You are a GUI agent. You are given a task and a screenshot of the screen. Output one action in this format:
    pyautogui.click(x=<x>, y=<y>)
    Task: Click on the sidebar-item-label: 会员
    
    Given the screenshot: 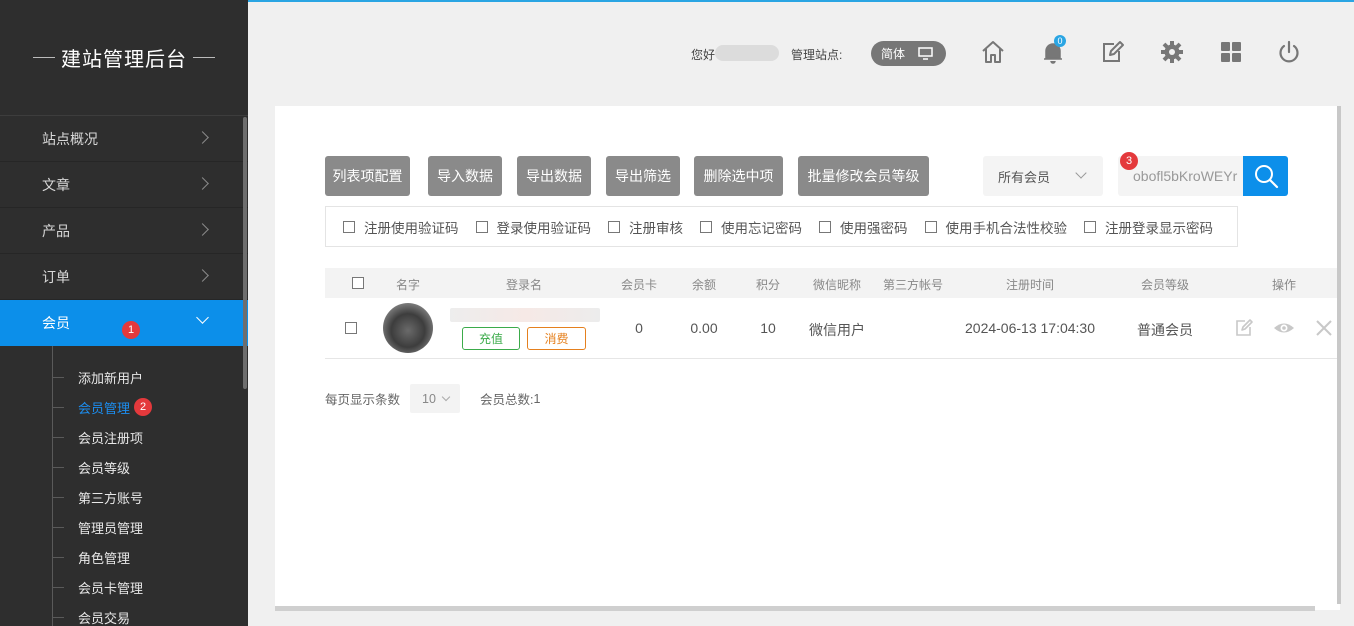 What is the action you would take?
    pyautogui.click(x=56, y=323)
    